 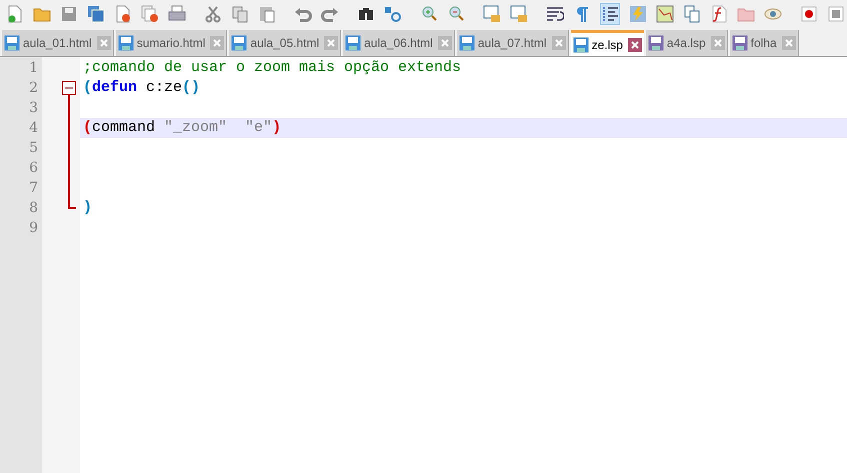 I want to click on function-button, so click(x=719, y=13).